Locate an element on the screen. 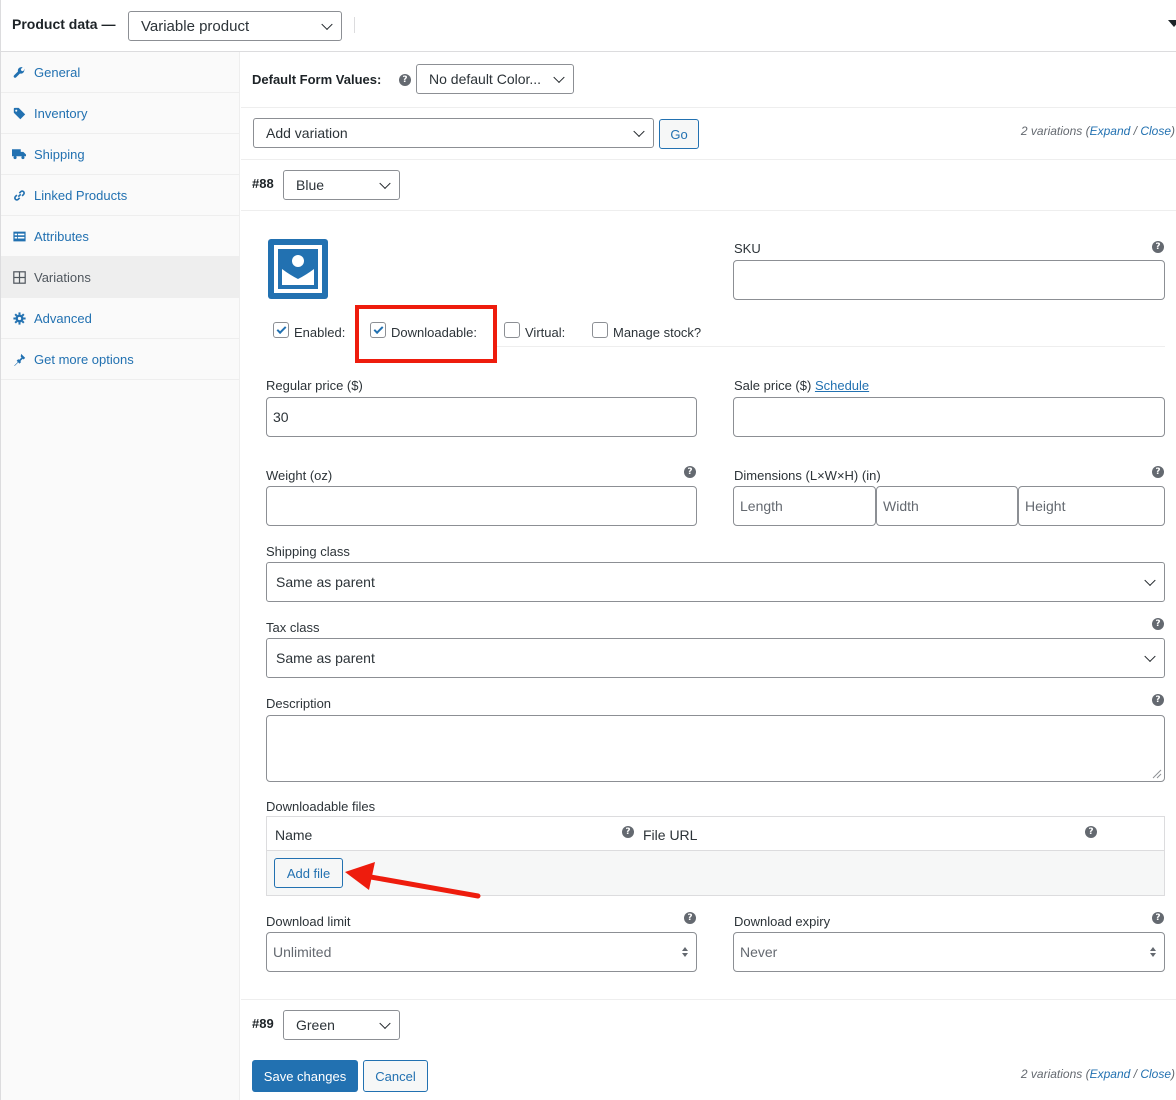  tab-advanced: Advanced is located at coordinates (120, 318).